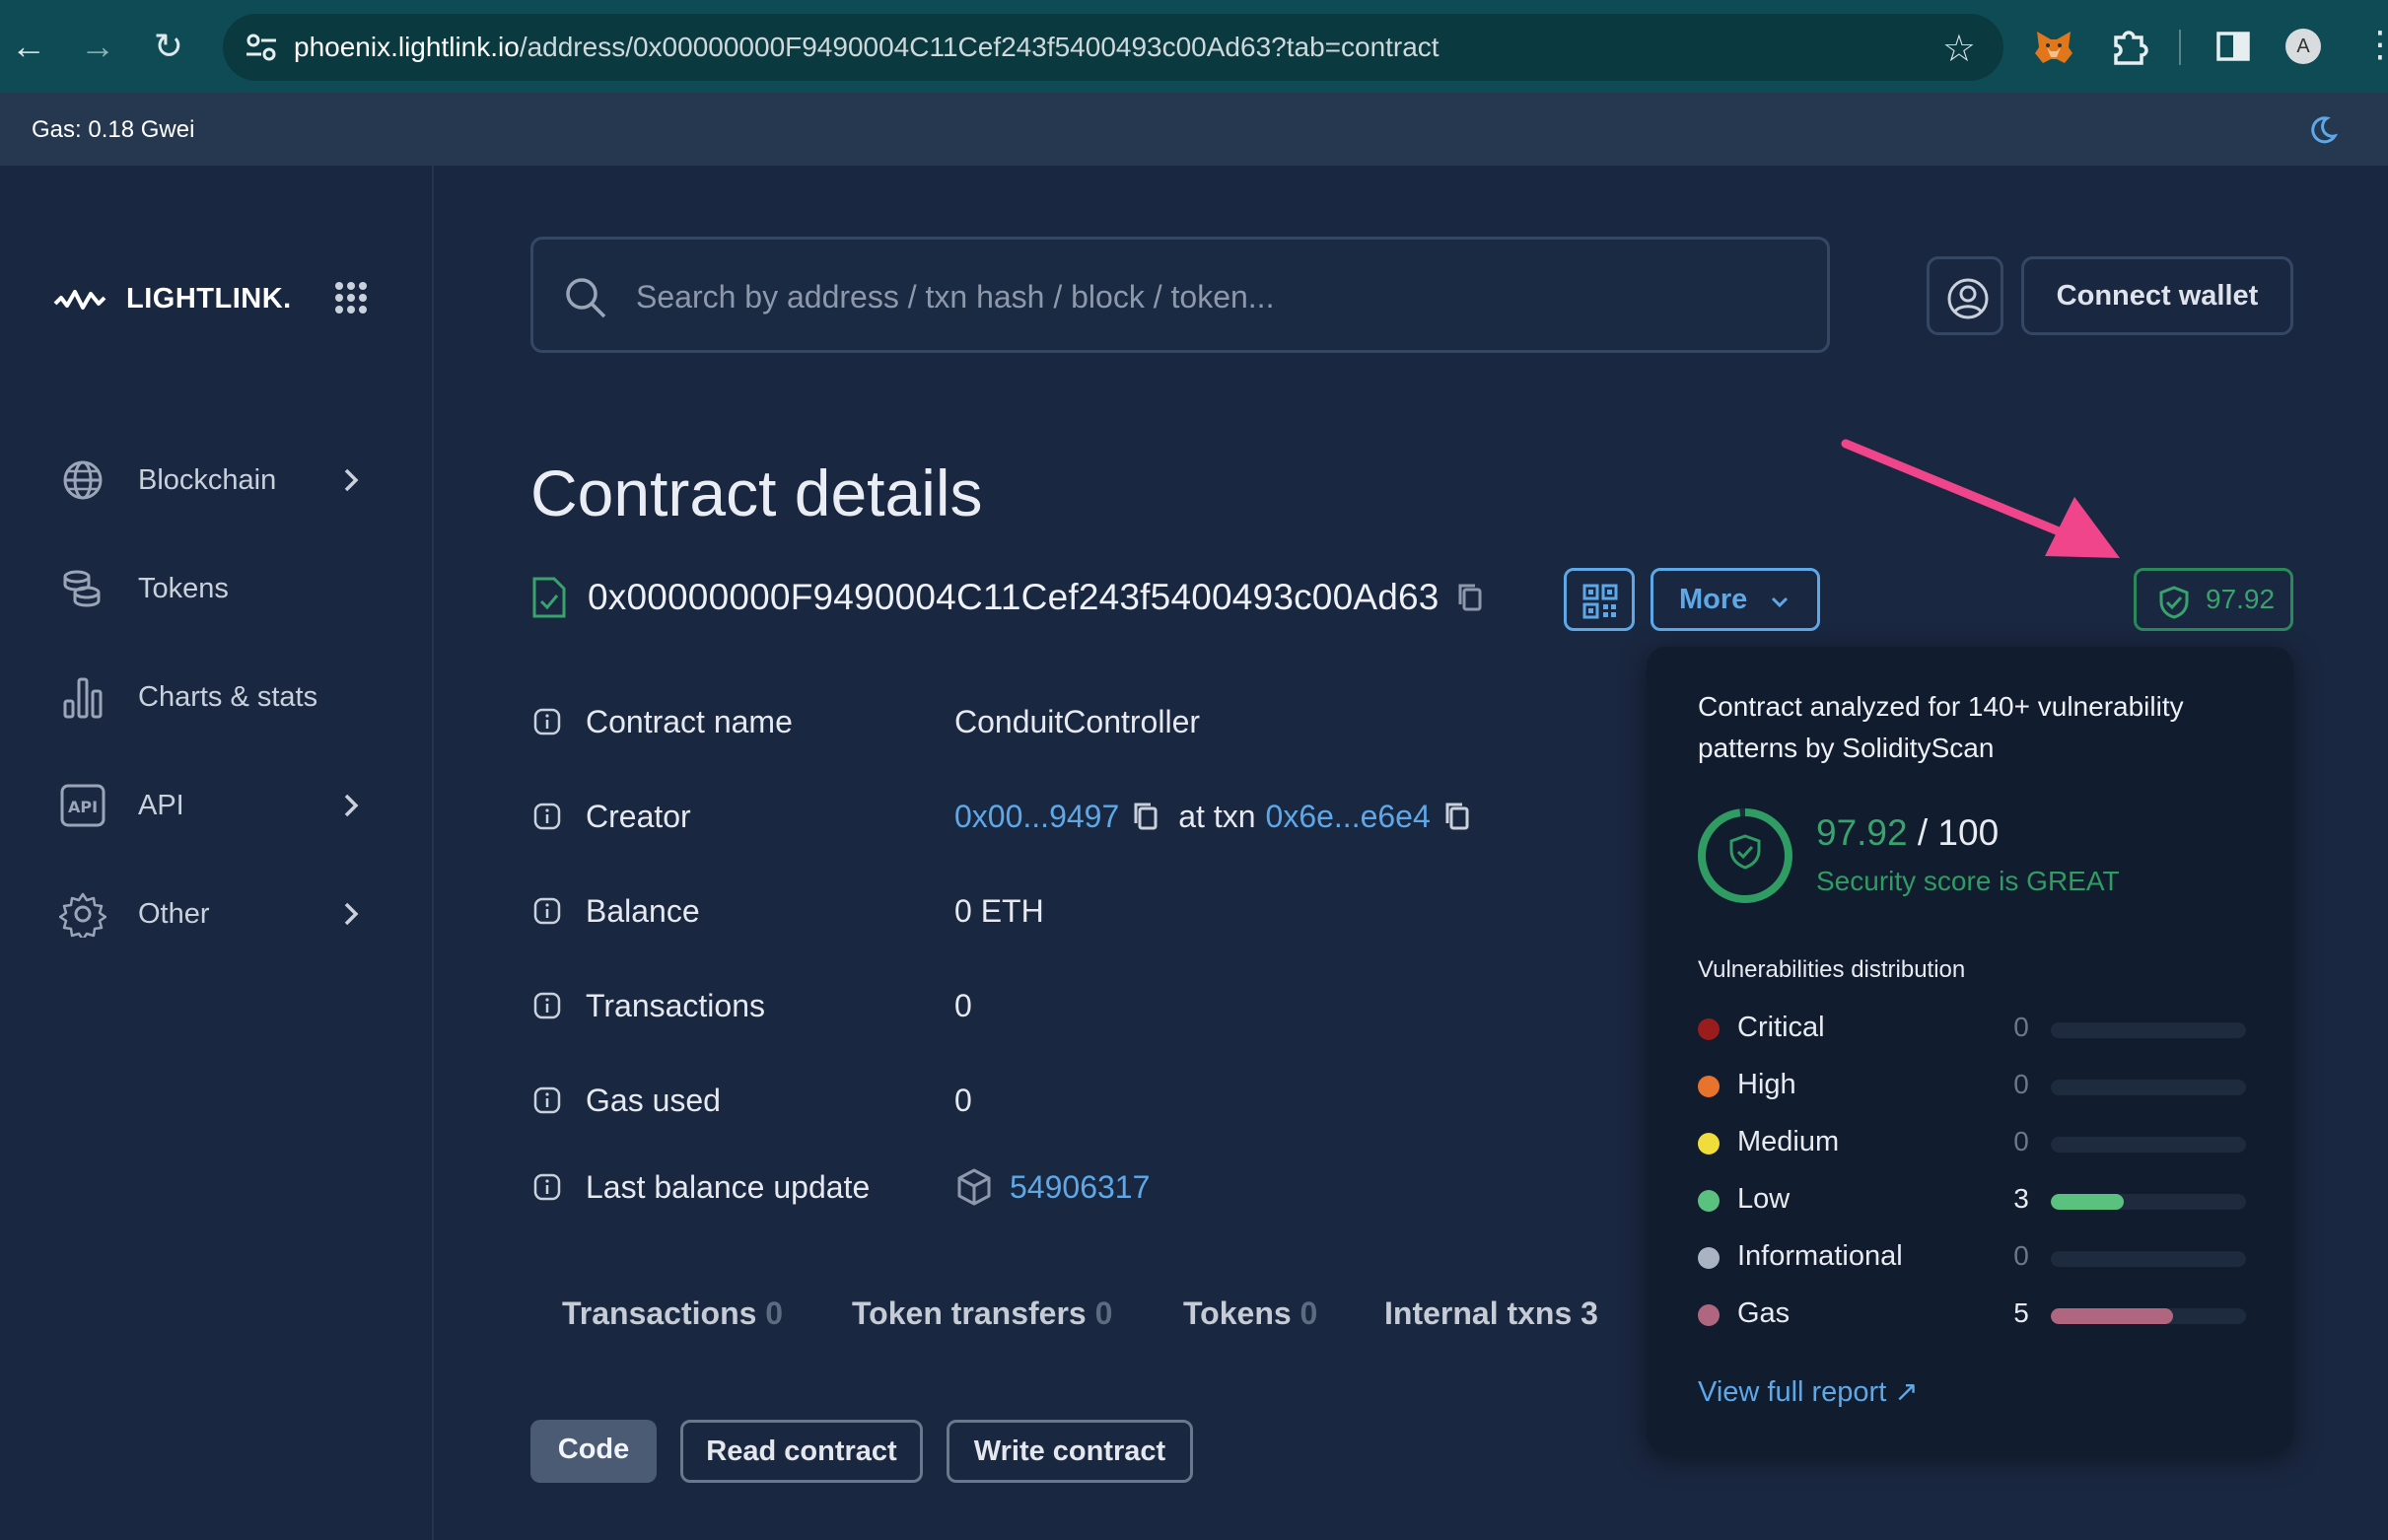 This screenshot has width=2388, height=1540. I want to click on side-panel-icon, so click(2234, 46).